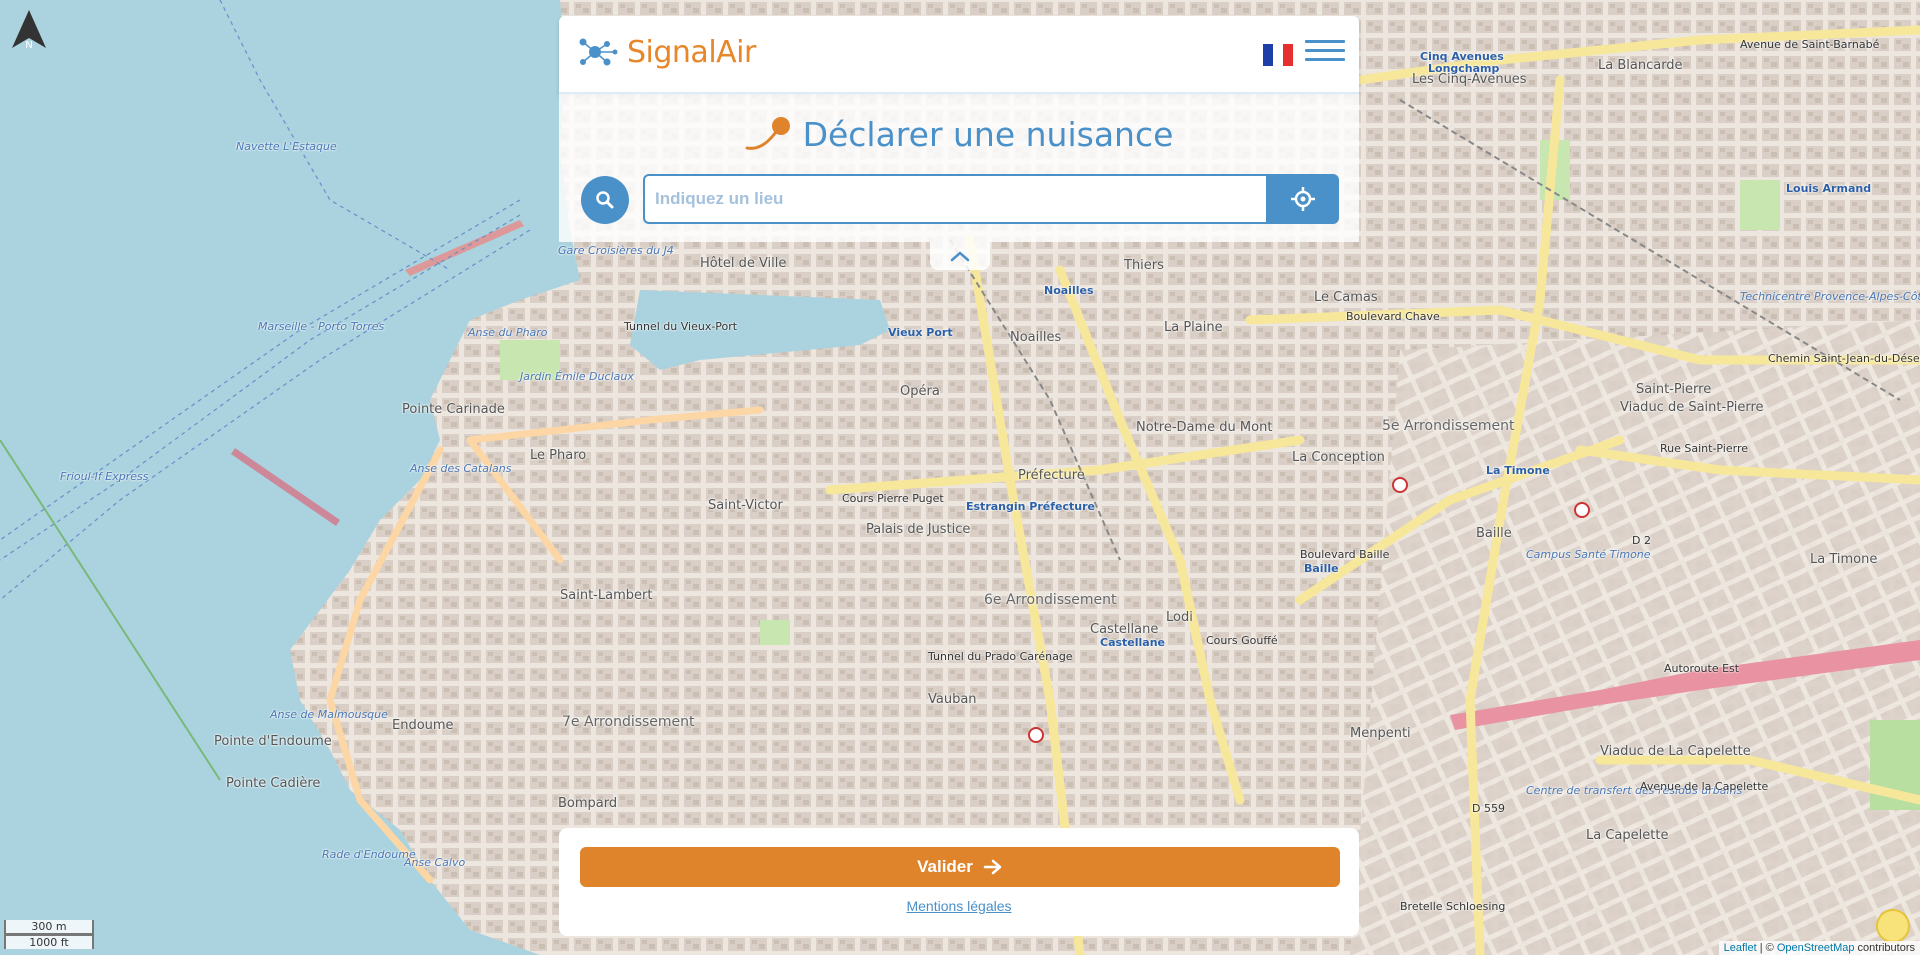 The height and width of the screenshot is (955, 1920). Describe the element at coordinates (28, 45) in the screenshot. I see `svg-text: N` at that location.